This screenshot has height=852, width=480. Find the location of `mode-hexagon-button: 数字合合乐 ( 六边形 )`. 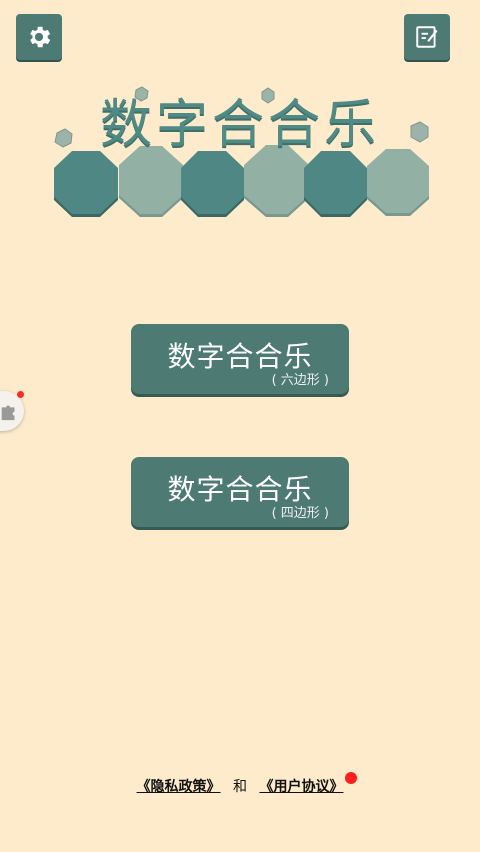

mode-hexagon-button: 数字合合乐 ( 六边形 ) is located at coordinates (240, 359).